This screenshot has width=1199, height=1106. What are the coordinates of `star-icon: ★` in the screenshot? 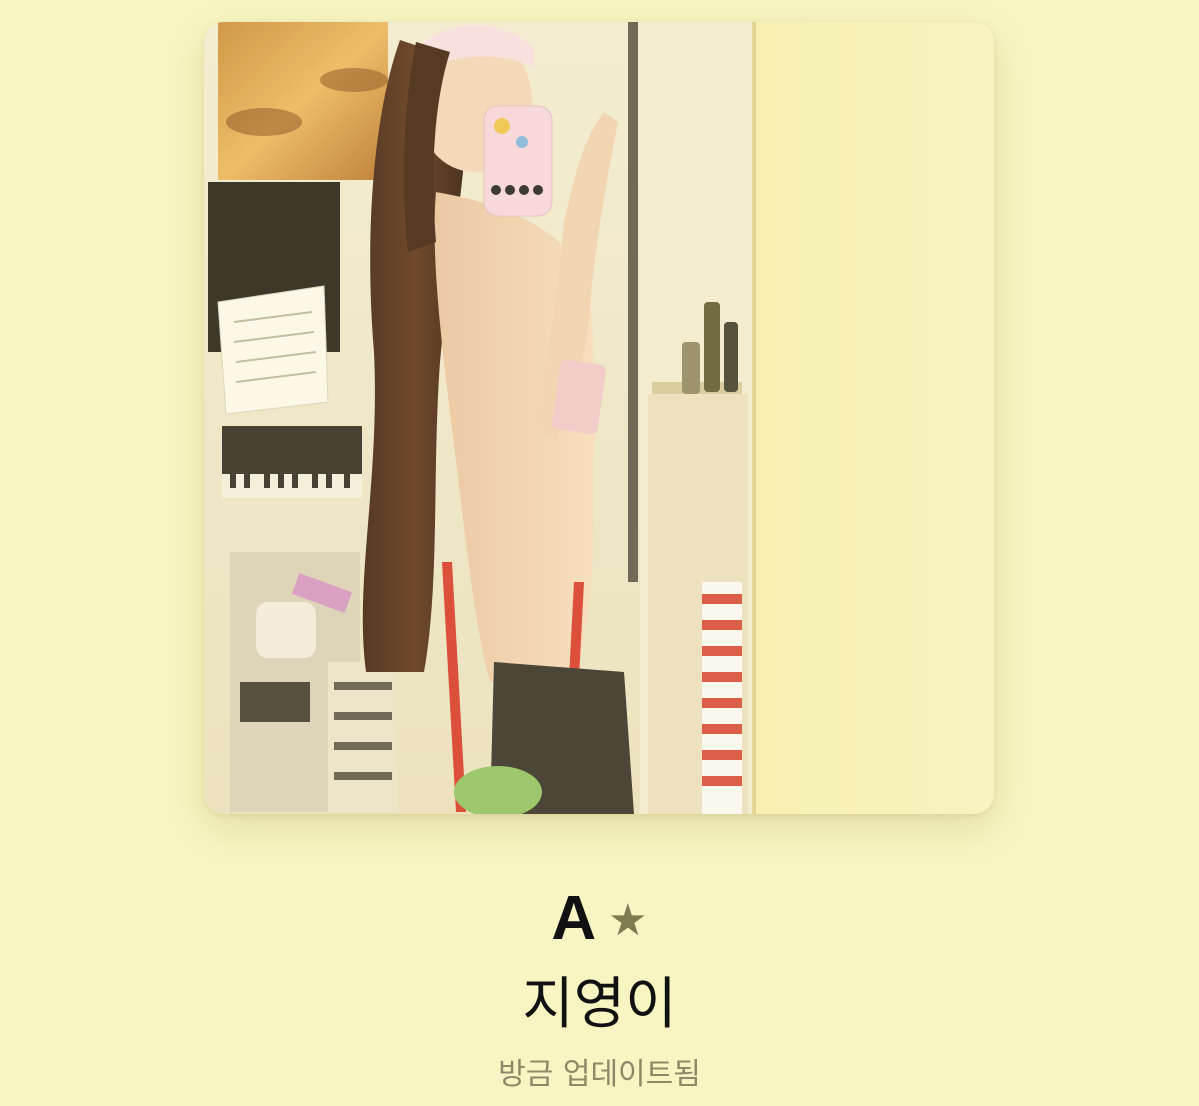 It's located at (628, 920).